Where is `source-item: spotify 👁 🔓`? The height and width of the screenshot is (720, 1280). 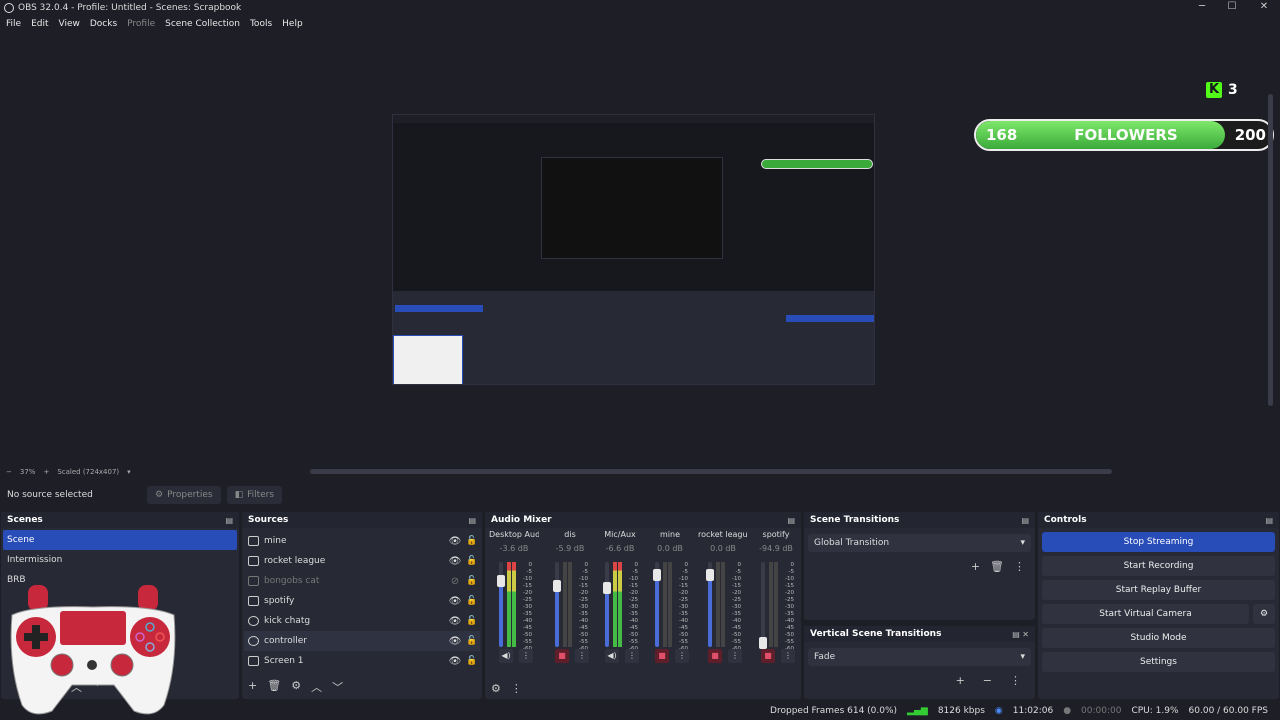
source-item: spotify 👁 🔓 is located at coordinates (362, 601).